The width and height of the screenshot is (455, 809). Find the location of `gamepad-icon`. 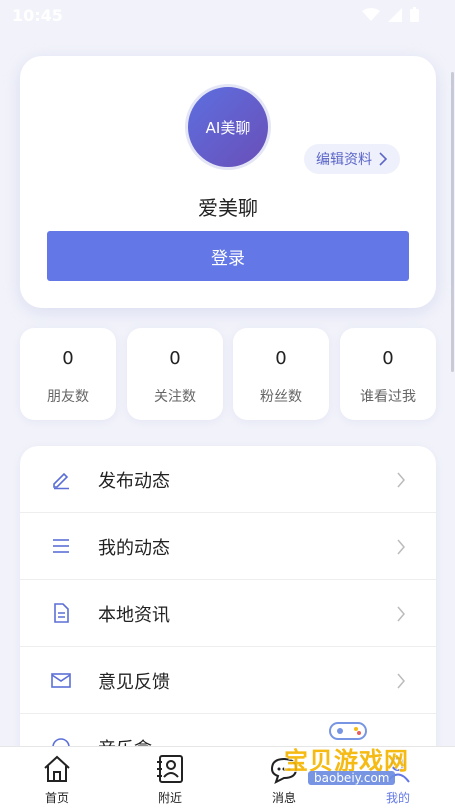

gamepad-icon is located at coordinates (348, 731).